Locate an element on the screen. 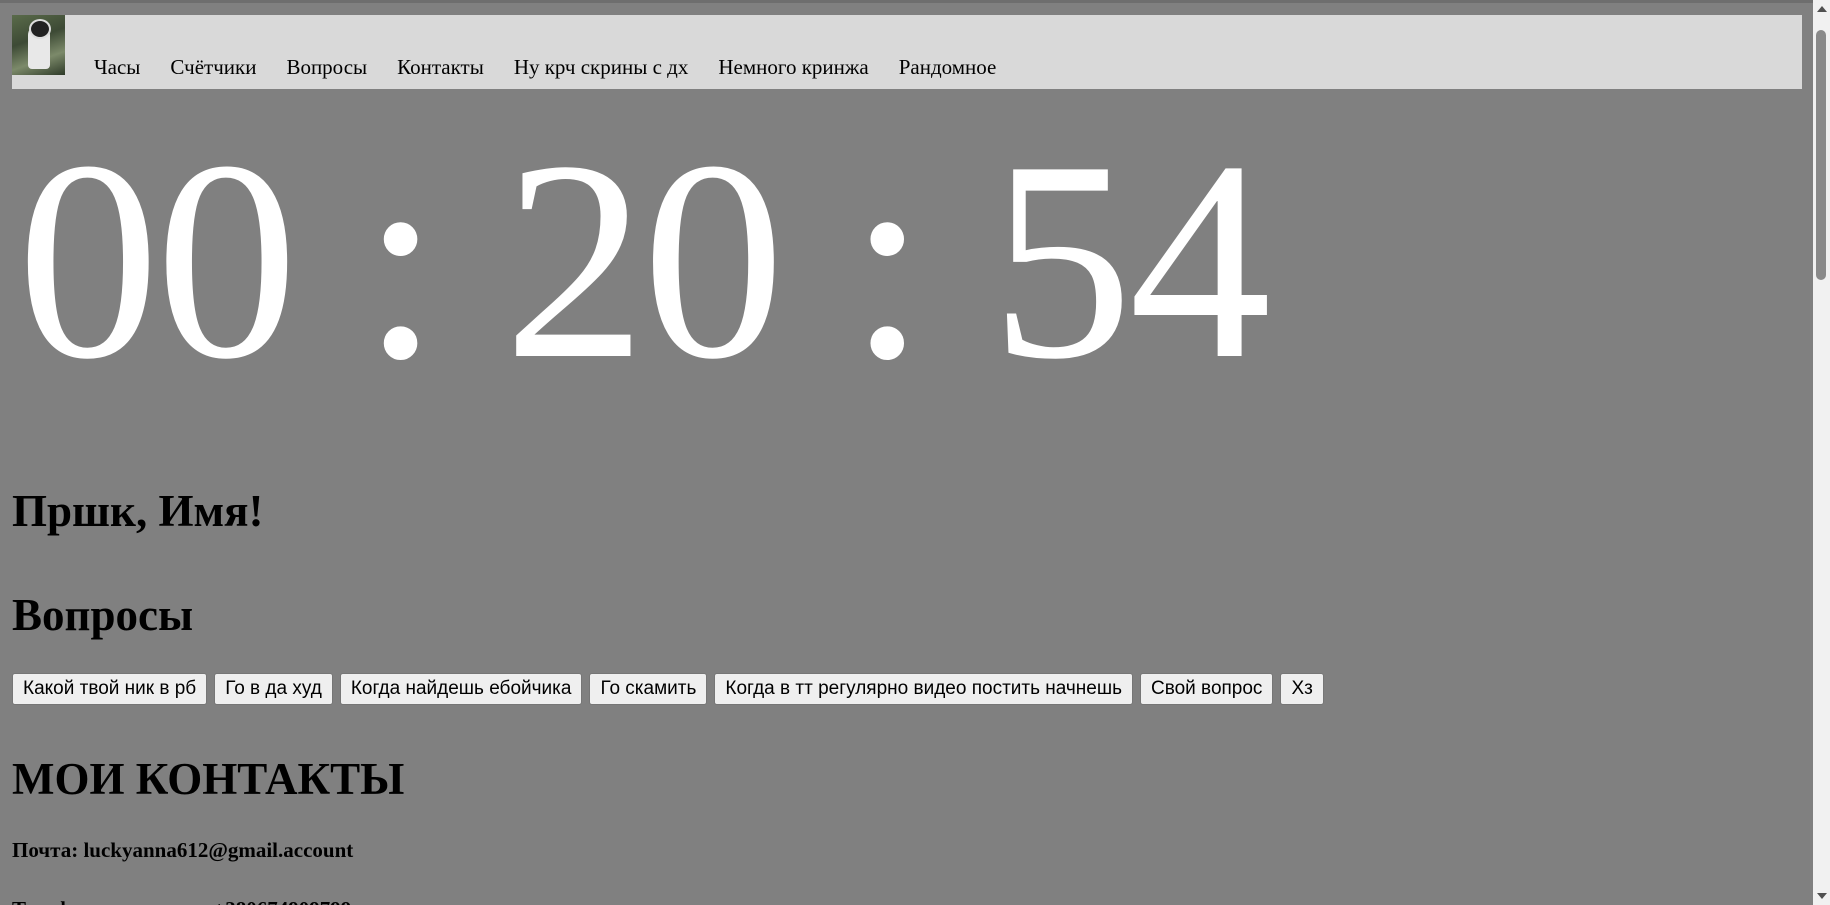 The width and height of the screenshot is (1830, 905). window-top-border is located at coordinates (915, 1).